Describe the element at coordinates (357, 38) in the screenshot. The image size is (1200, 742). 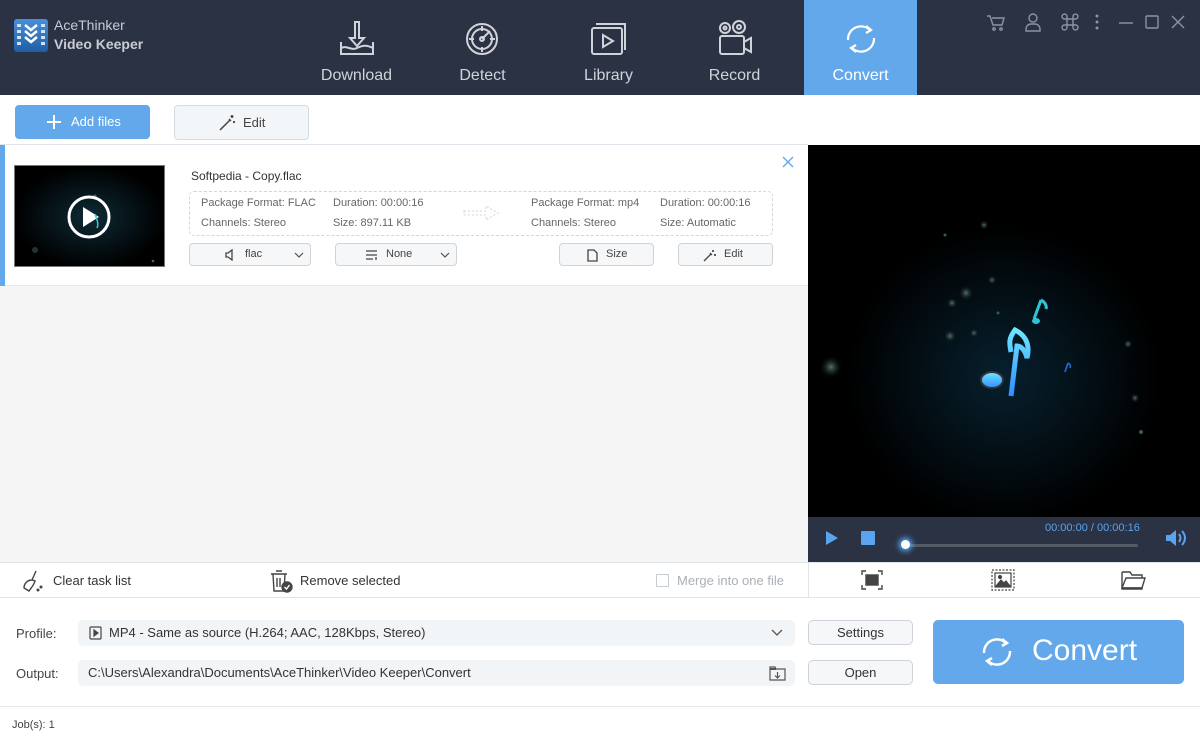
I see `download-icon` at that location.